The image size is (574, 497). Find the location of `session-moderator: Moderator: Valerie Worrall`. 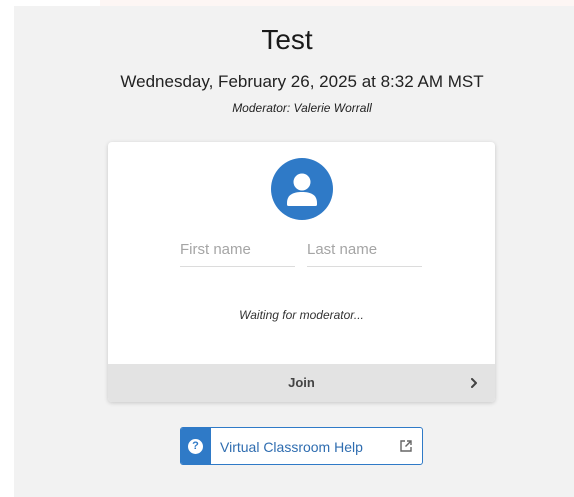

session-moderator: Moderator: Valerie Worrall is located at coordinates (302, 108).